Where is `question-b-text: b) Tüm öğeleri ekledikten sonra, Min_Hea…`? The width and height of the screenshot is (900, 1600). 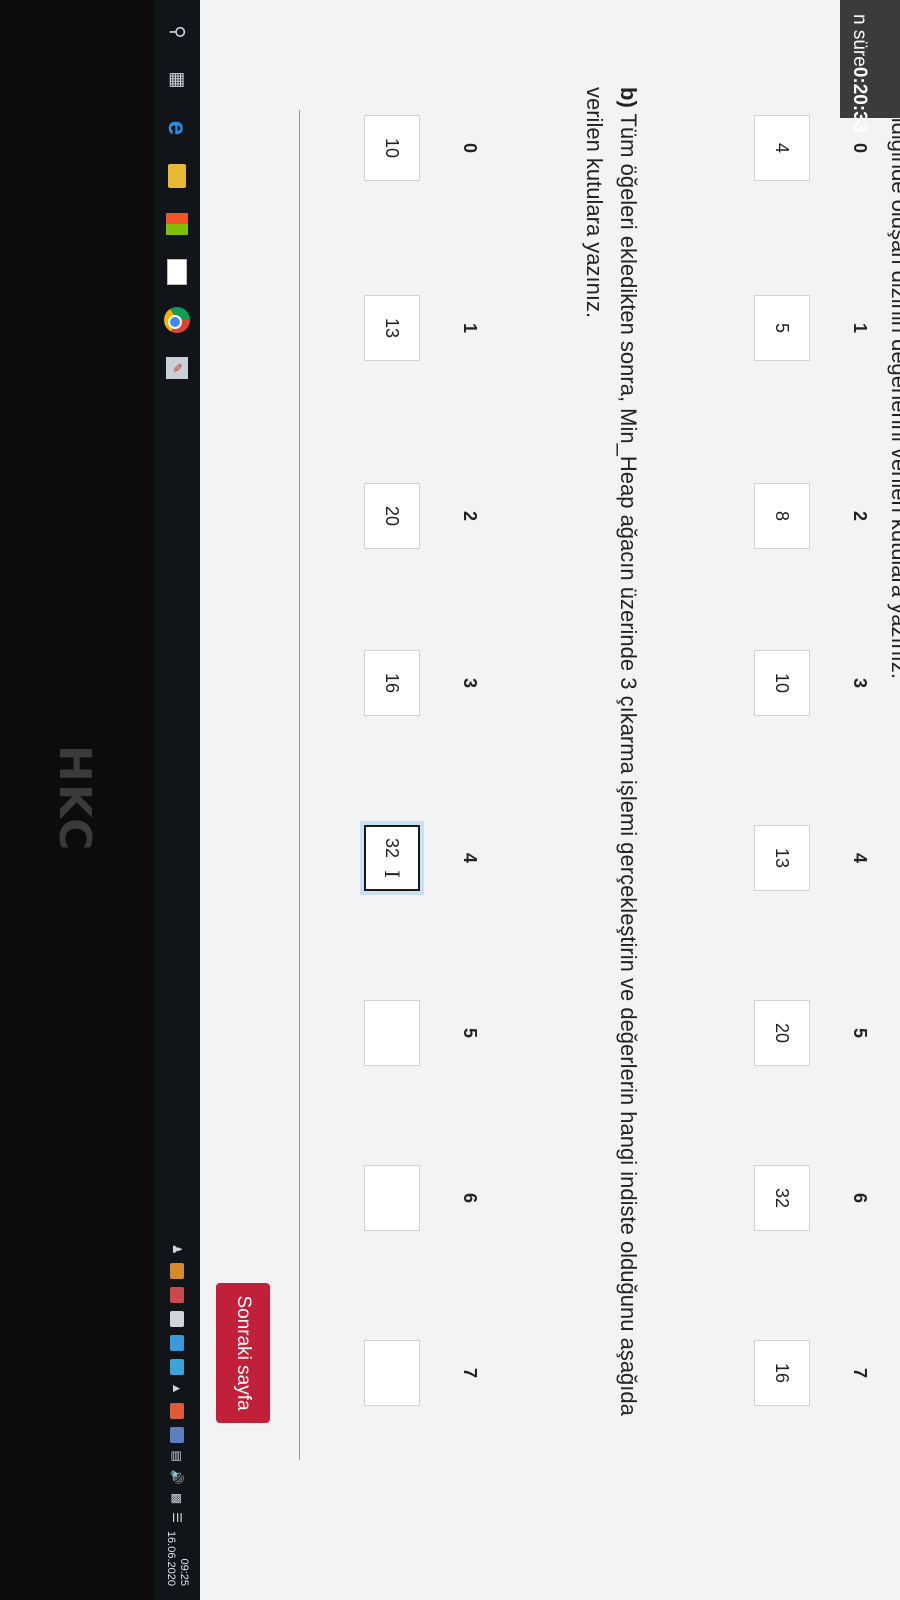 question-b-text: b) Tüm öğeleri ekledikten sonra, Min_Hea… is located at coordinates (611, 777).